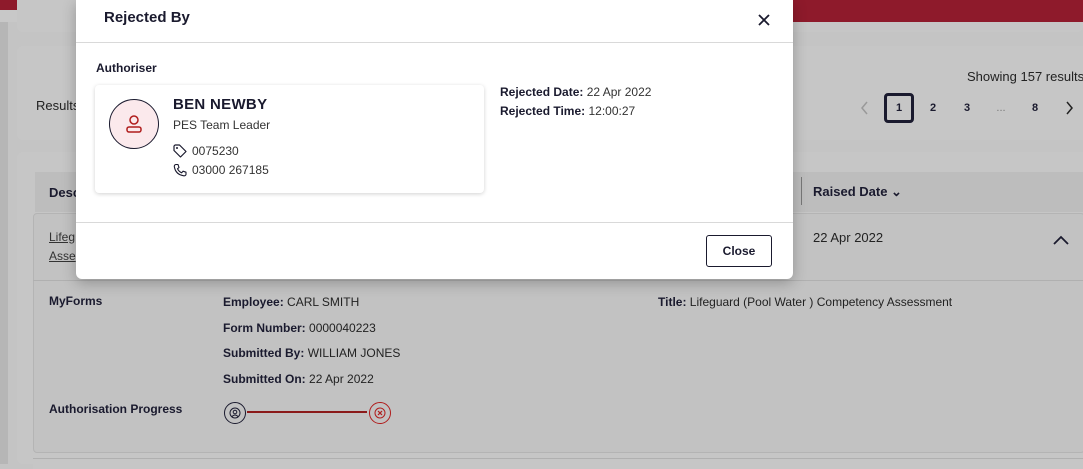 The image size is (1083, 469). Describe the element at coordinates (147, 17) in the screenshot. I see `modal-title: Rejected By` at that location.